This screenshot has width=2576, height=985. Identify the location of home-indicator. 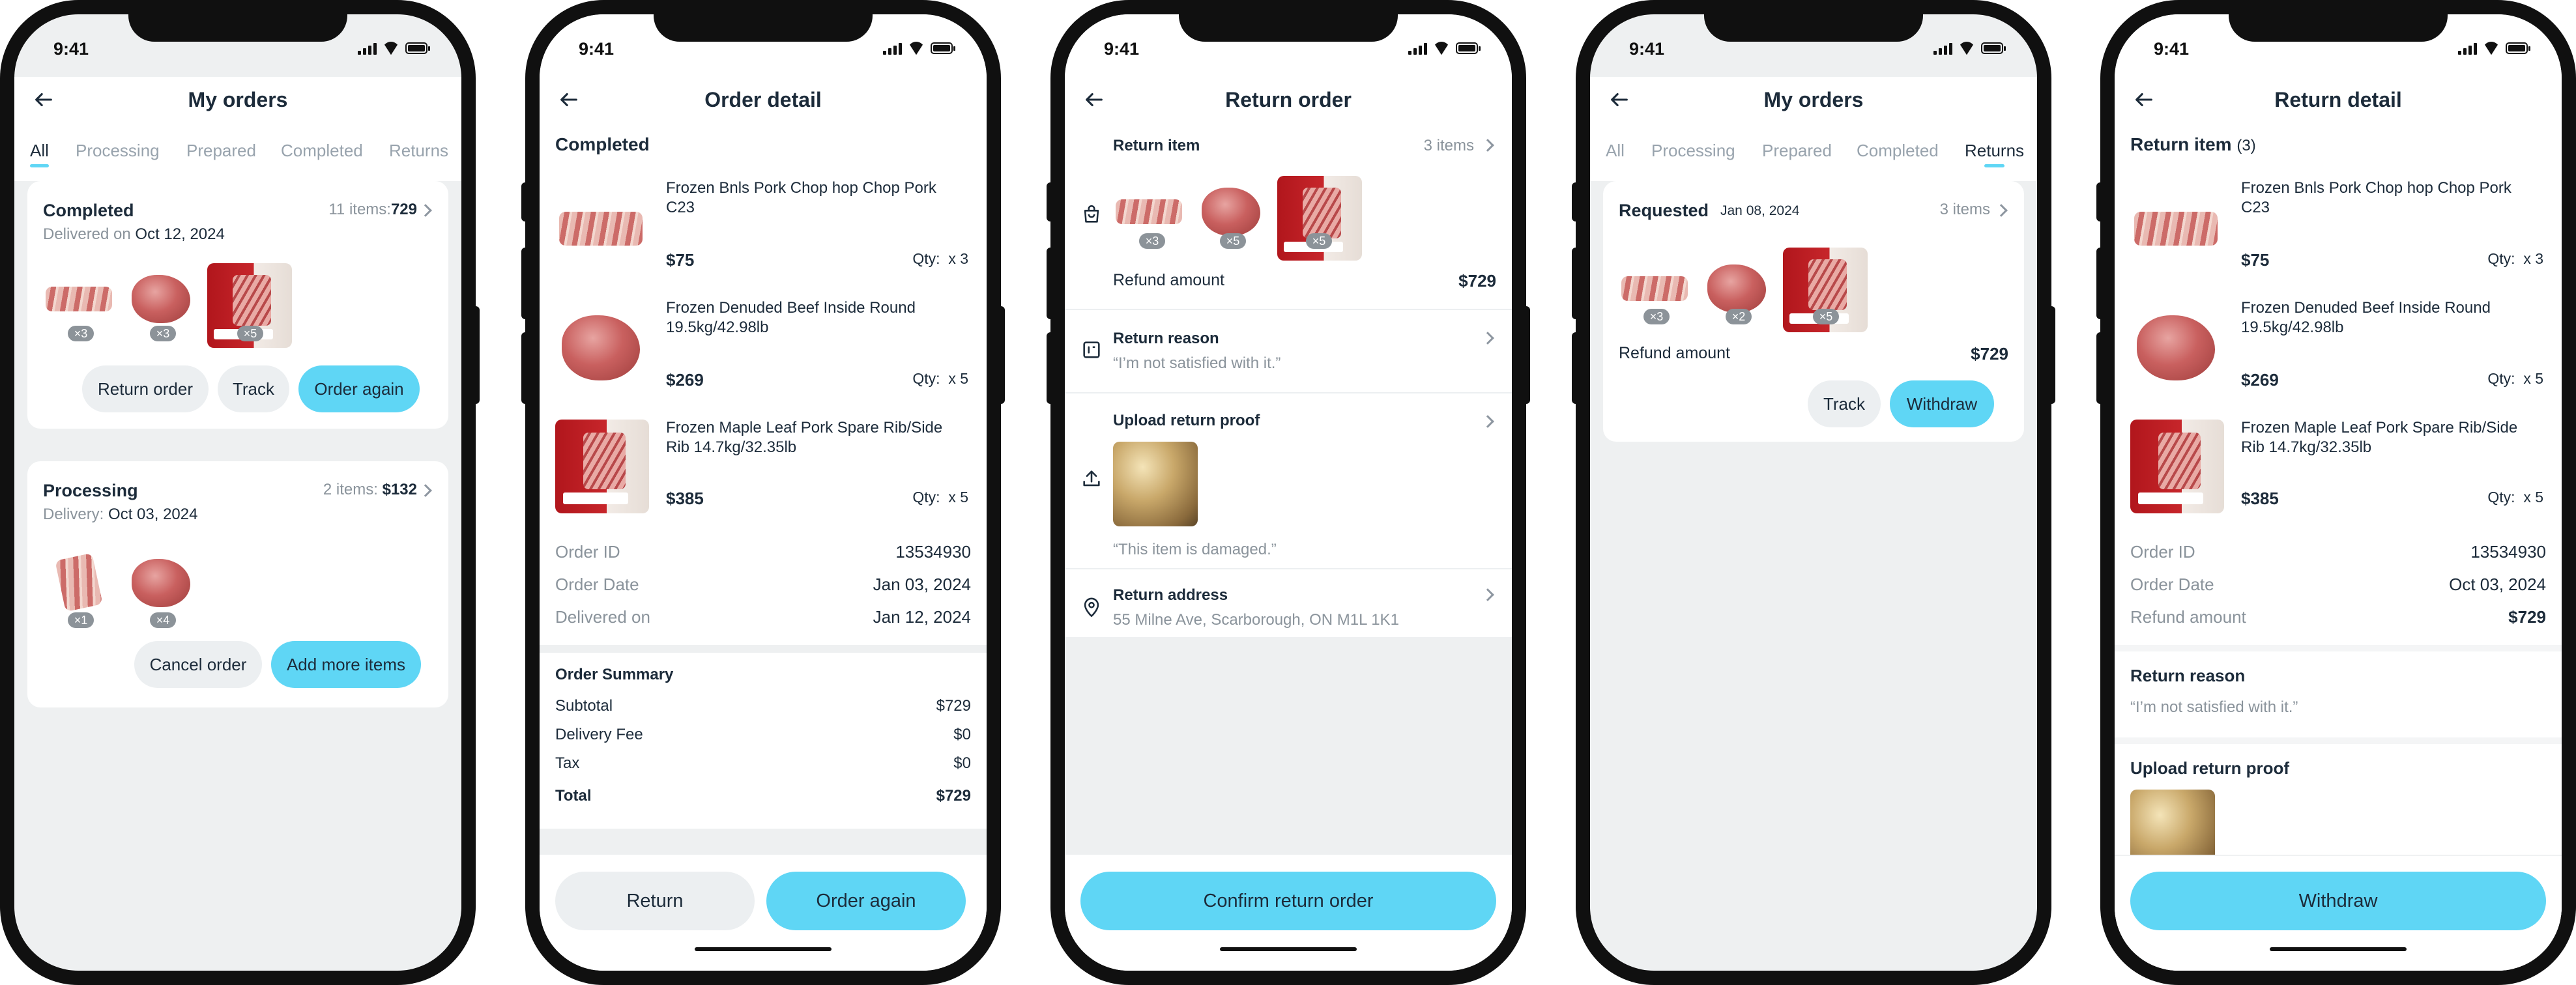
(763, 949).